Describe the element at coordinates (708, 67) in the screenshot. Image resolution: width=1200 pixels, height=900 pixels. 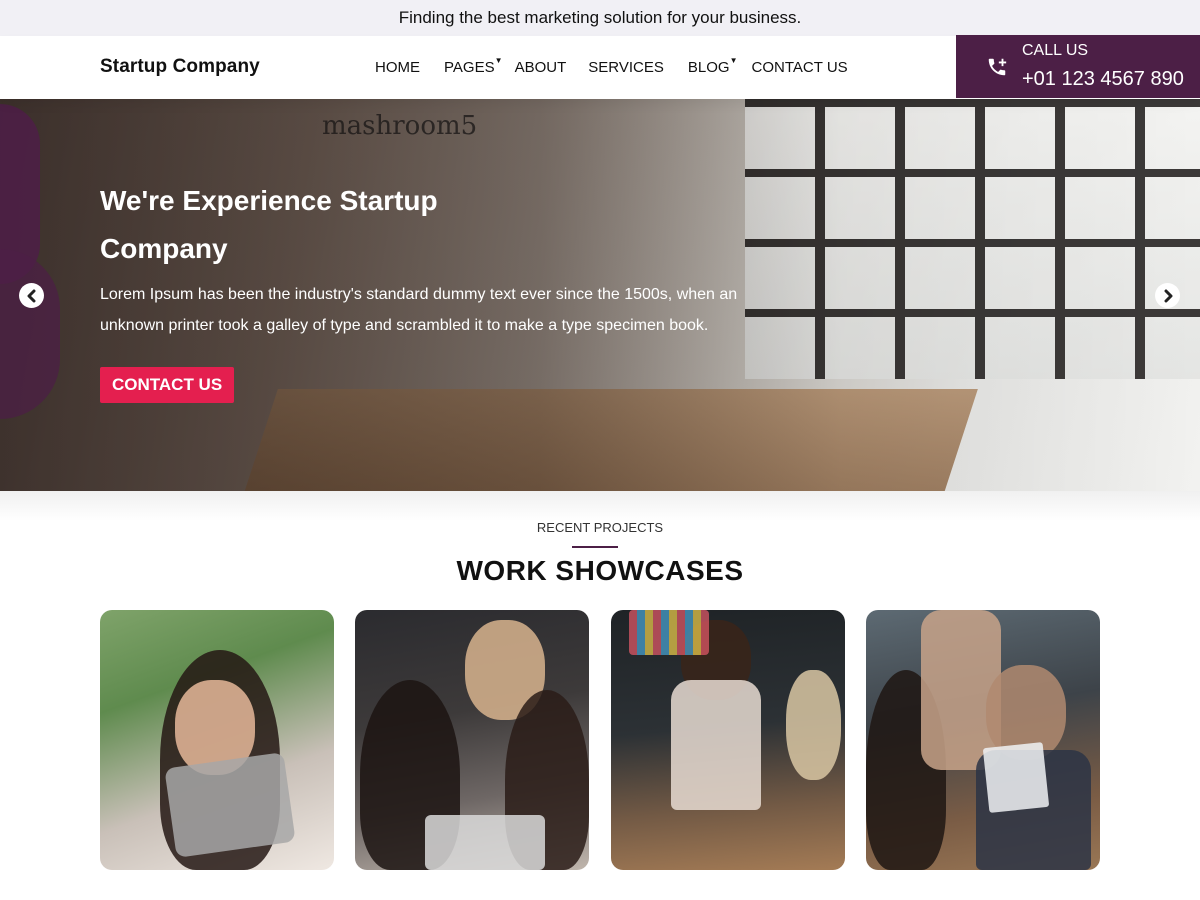
I see `nav-item-label: BLOG` at that location.